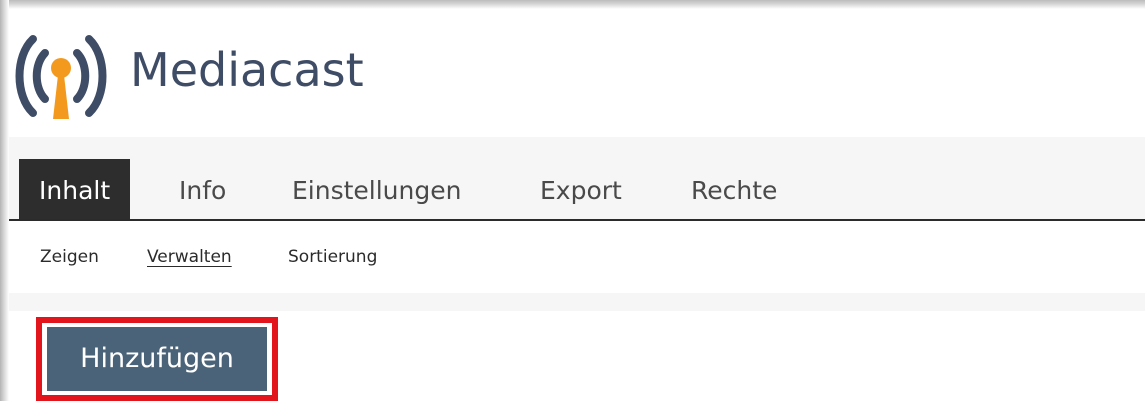 This screenshot has height=401, width=1145. What do you see at coordinates (69, 257) in the screenshot?
I see `subtab-zeigen: Zeigen` at bounding box center [69, 257].